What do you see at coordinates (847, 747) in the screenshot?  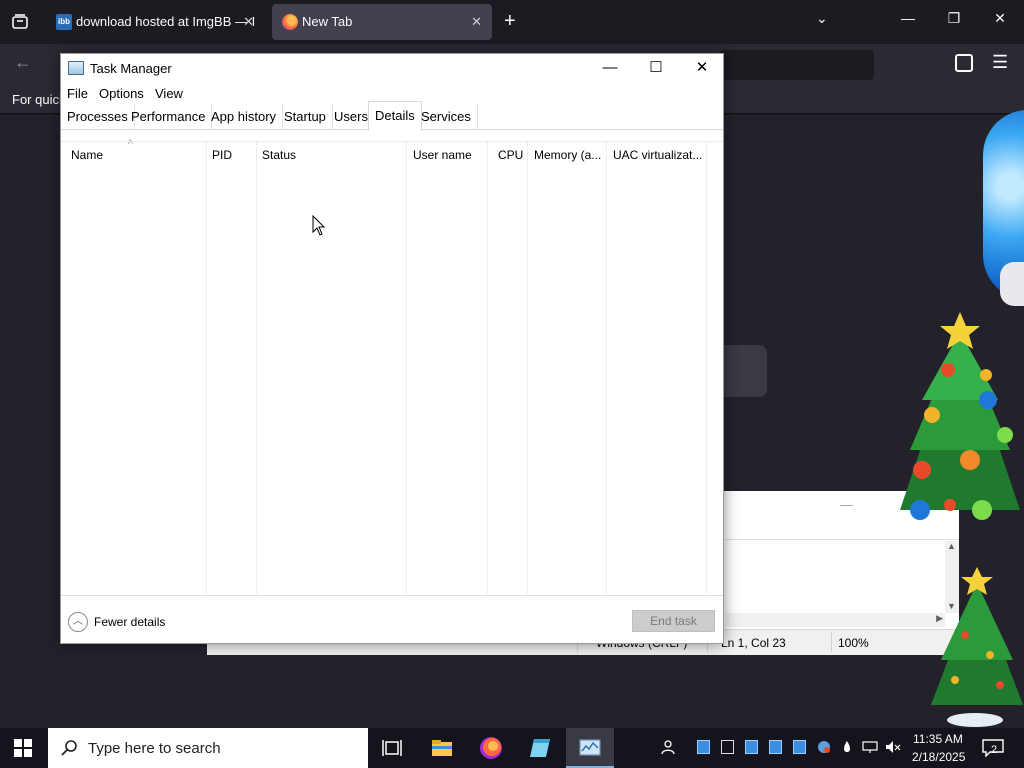 I see `droplet-icon` at bounding box center [847, 747].